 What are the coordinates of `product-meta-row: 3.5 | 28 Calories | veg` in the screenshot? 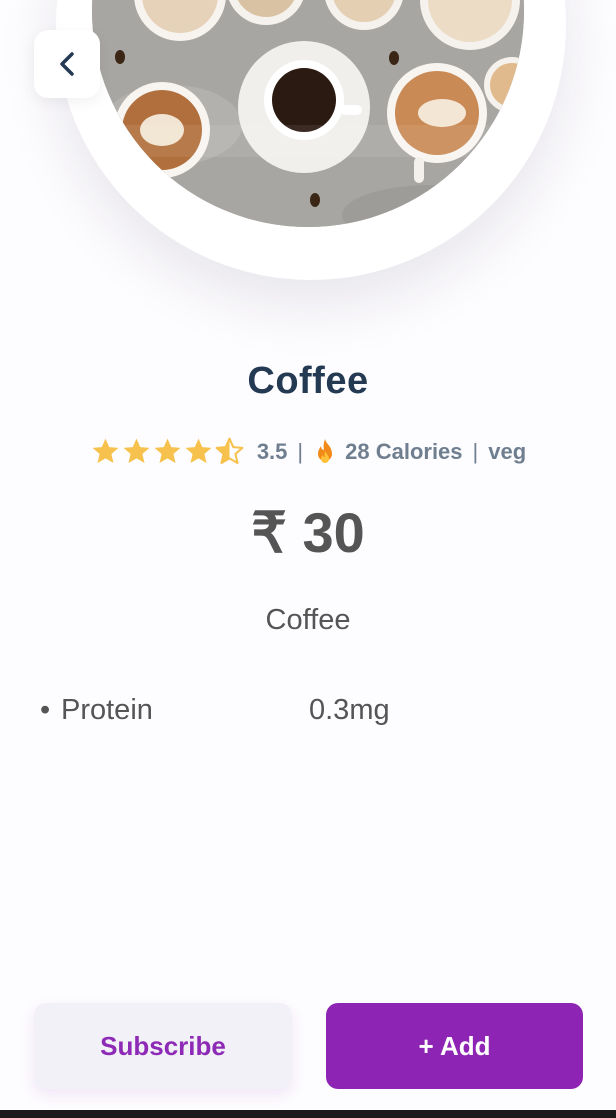 It's located at (308, 451).